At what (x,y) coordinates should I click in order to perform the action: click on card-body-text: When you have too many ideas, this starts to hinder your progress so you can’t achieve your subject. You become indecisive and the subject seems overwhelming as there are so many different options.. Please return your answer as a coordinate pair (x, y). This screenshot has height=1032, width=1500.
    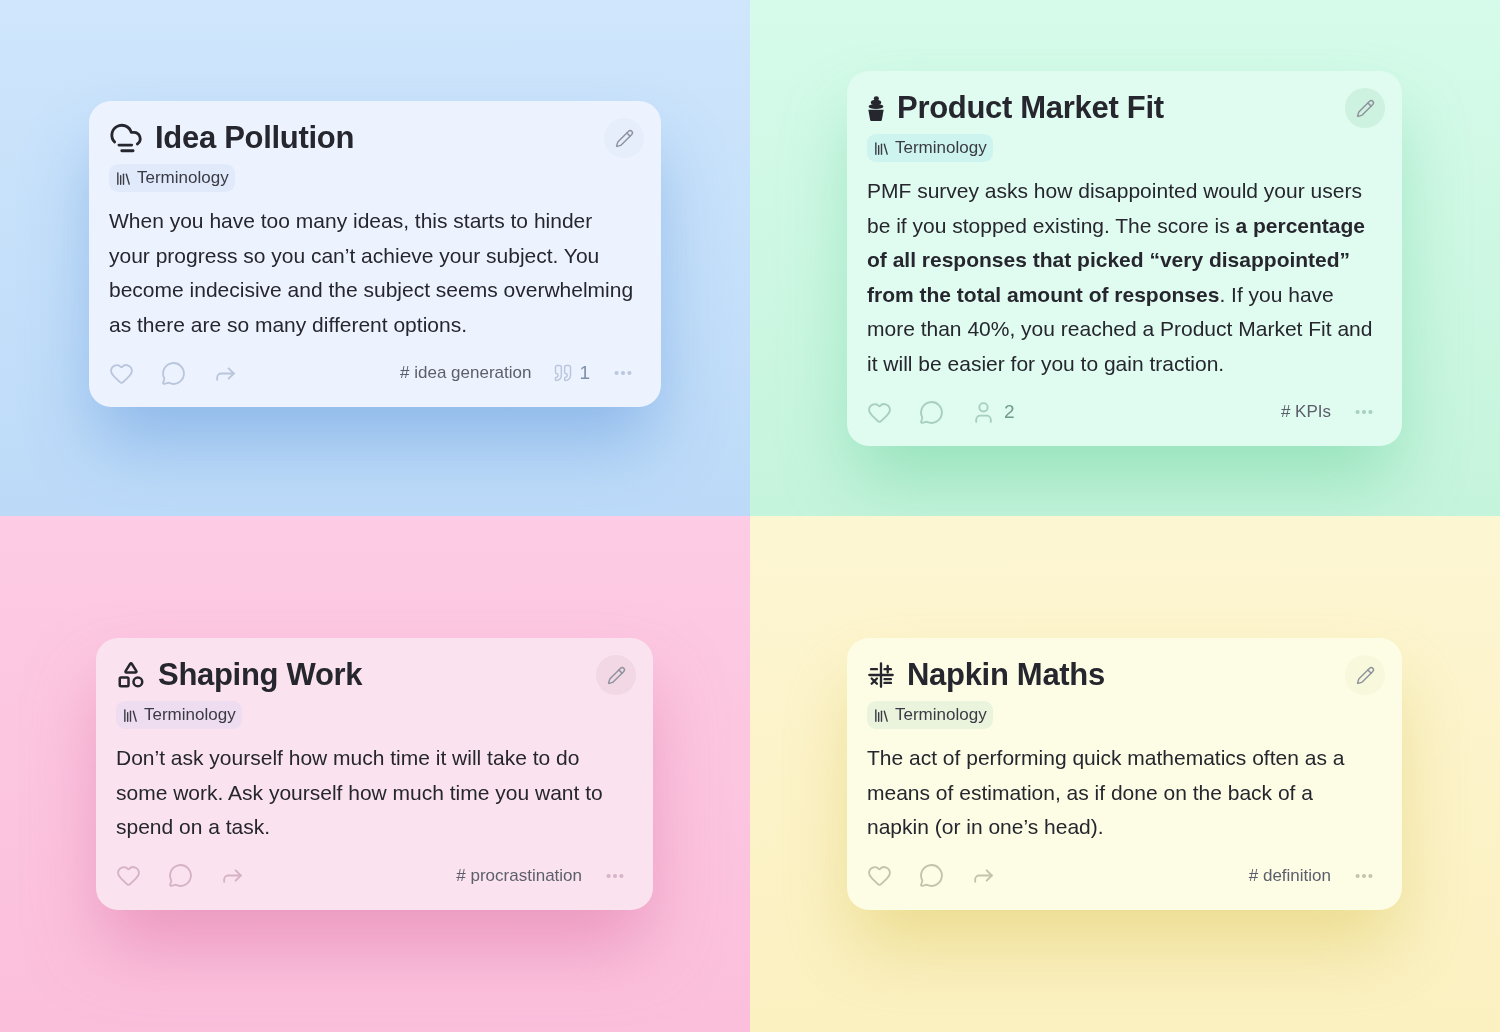
    Looking at the image, I should click on (372, 273).